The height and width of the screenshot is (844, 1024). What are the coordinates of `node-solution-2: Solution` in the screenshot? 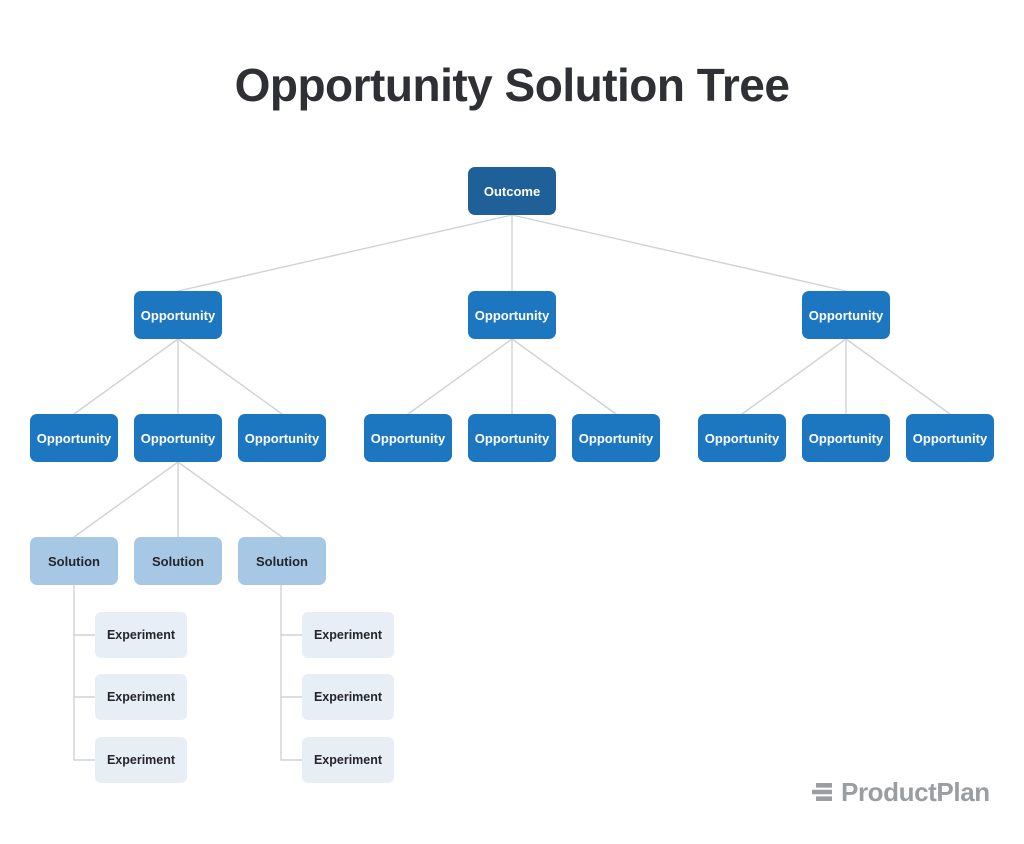 It's located at (178, 561).